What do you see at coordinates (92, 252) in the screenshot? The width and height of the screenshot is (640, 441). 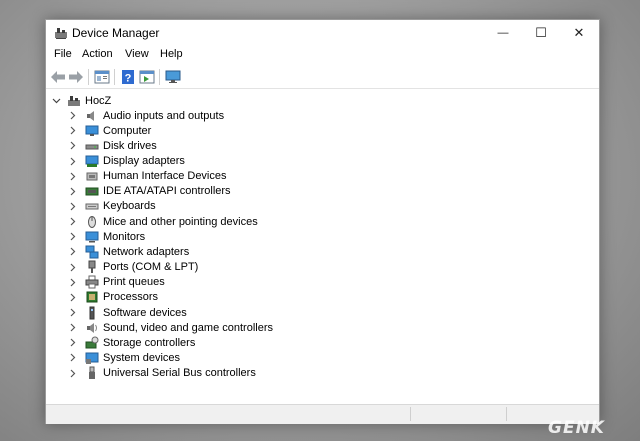 I see `network-adapter-icon` at bounding box center [92, 252].